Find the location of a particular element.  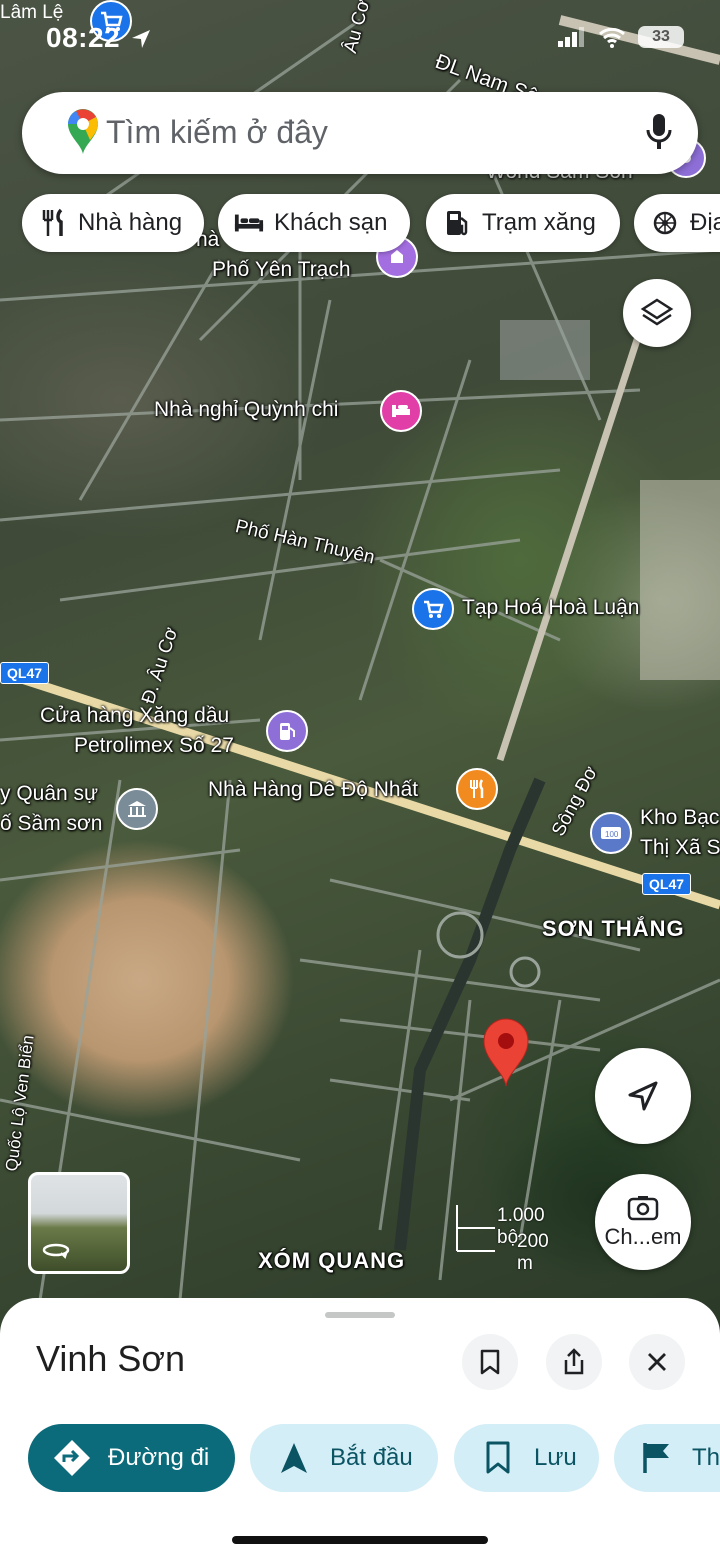

navigation-icon is located at coordinates (294, 1458).